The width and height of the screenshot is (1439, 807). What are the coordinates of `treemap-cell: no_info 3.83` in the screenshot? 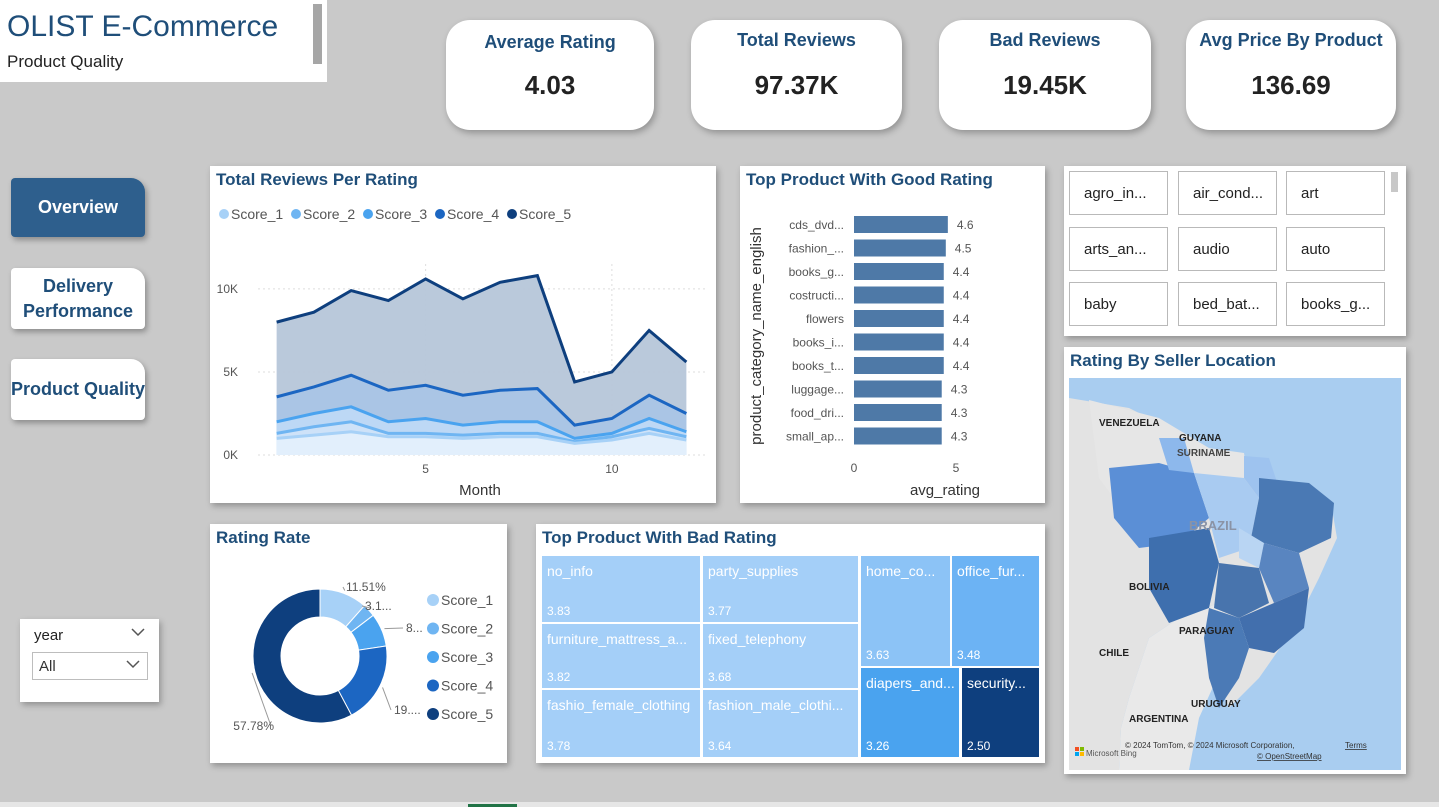 It's located at (621, 589).